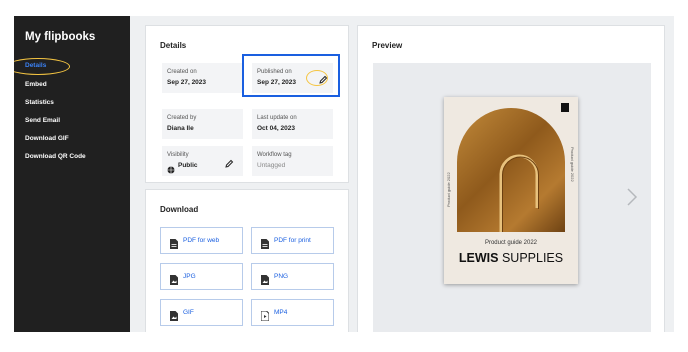  Describe the element at coordinates (188, 165) in the screenshot. I see `visibility-value: Public` at that location.